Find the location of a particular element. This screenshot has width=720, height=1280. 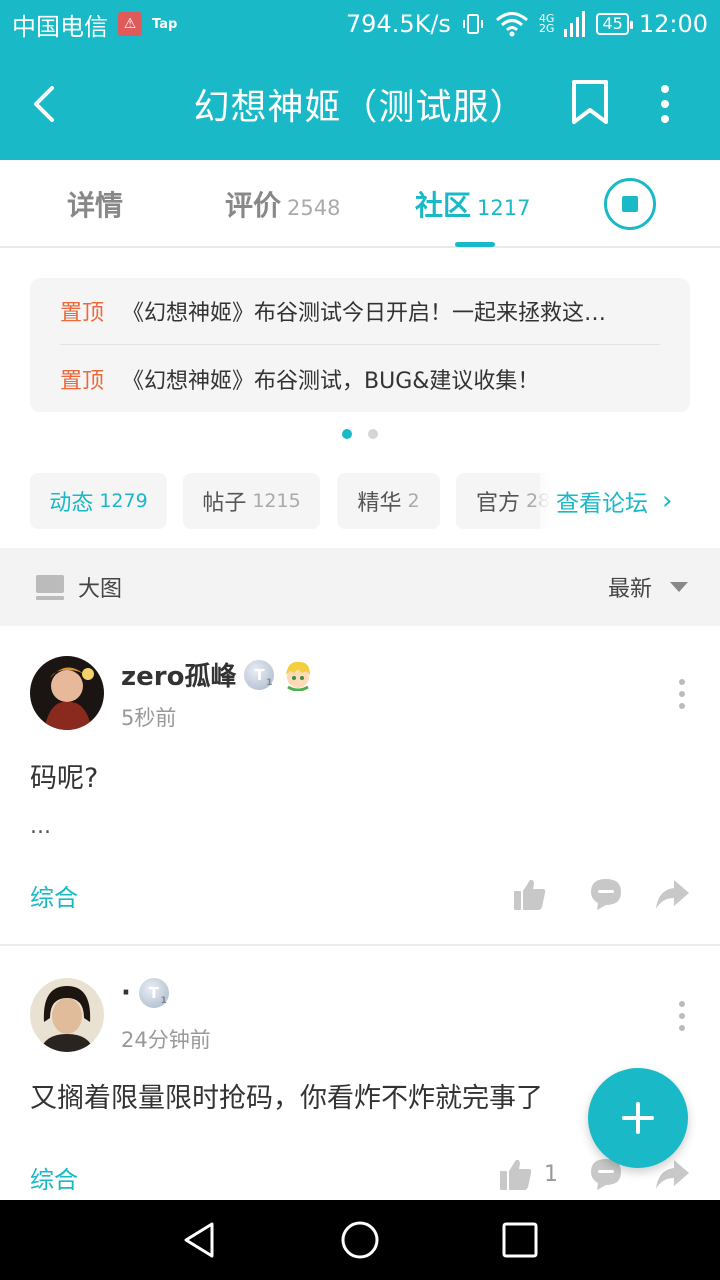

page-title: 幻想神姬（测试服） is located at coordinates (360, 107).